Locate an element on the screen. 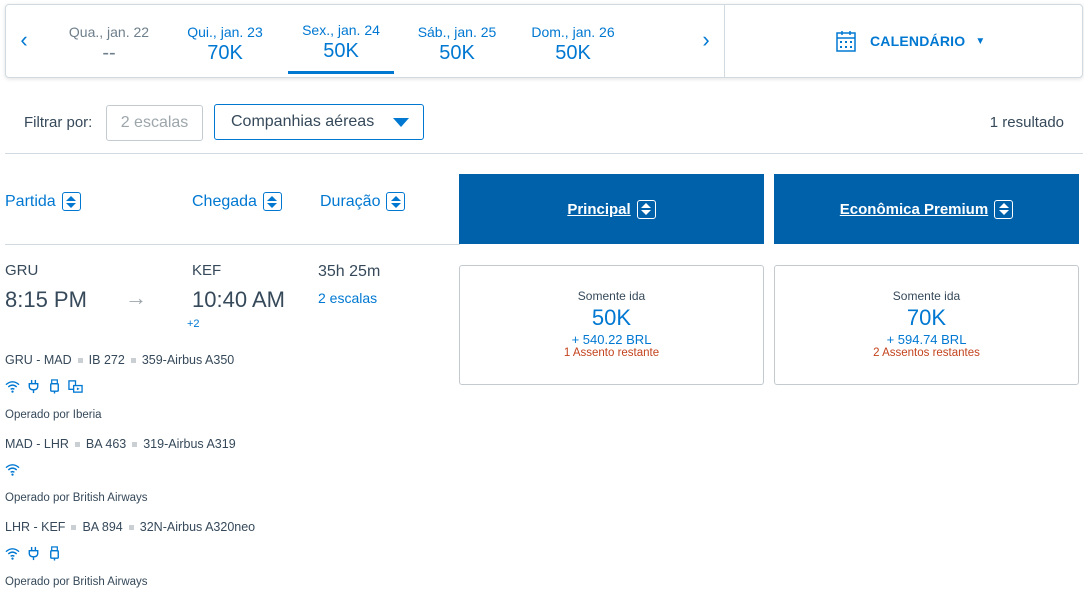 The width and height of the screenshot is (1084, 592). cabin-header-premium-label: Econômica Premium is located at coordinates (914, 209).